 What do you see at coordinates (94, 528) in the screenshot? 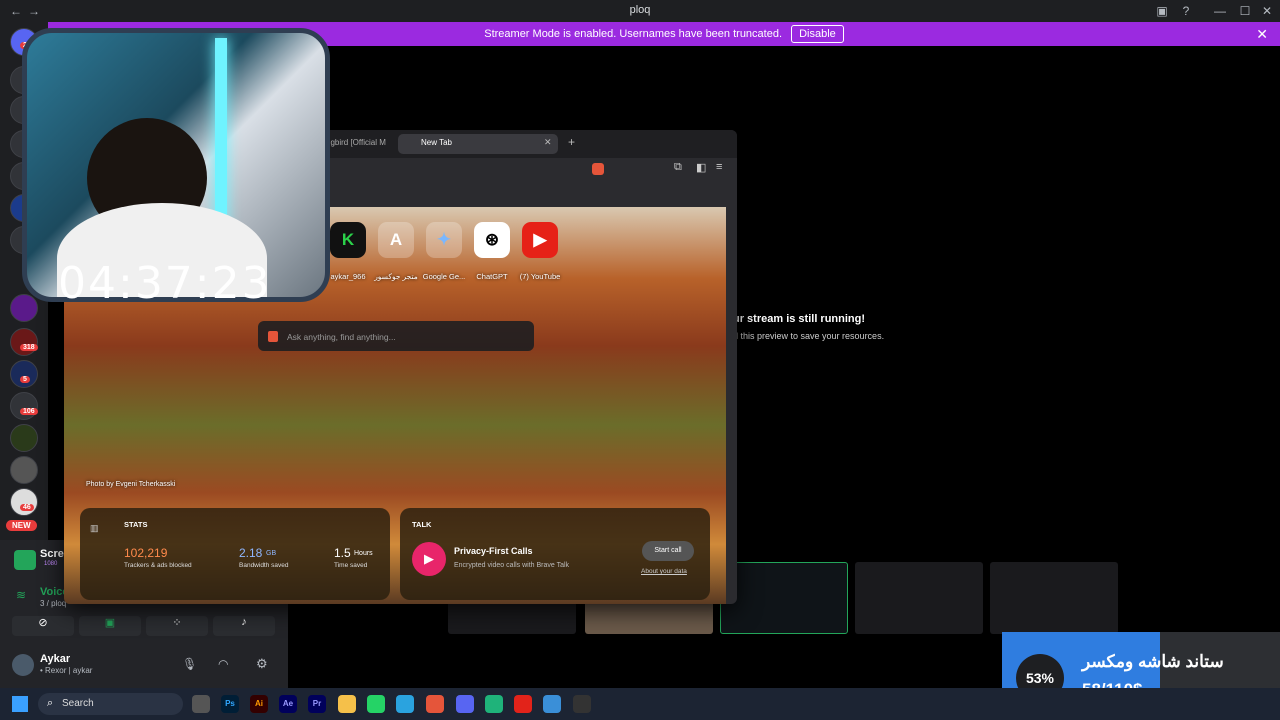
I see `chart-icon: ▥` at bounding box center [94, 528].